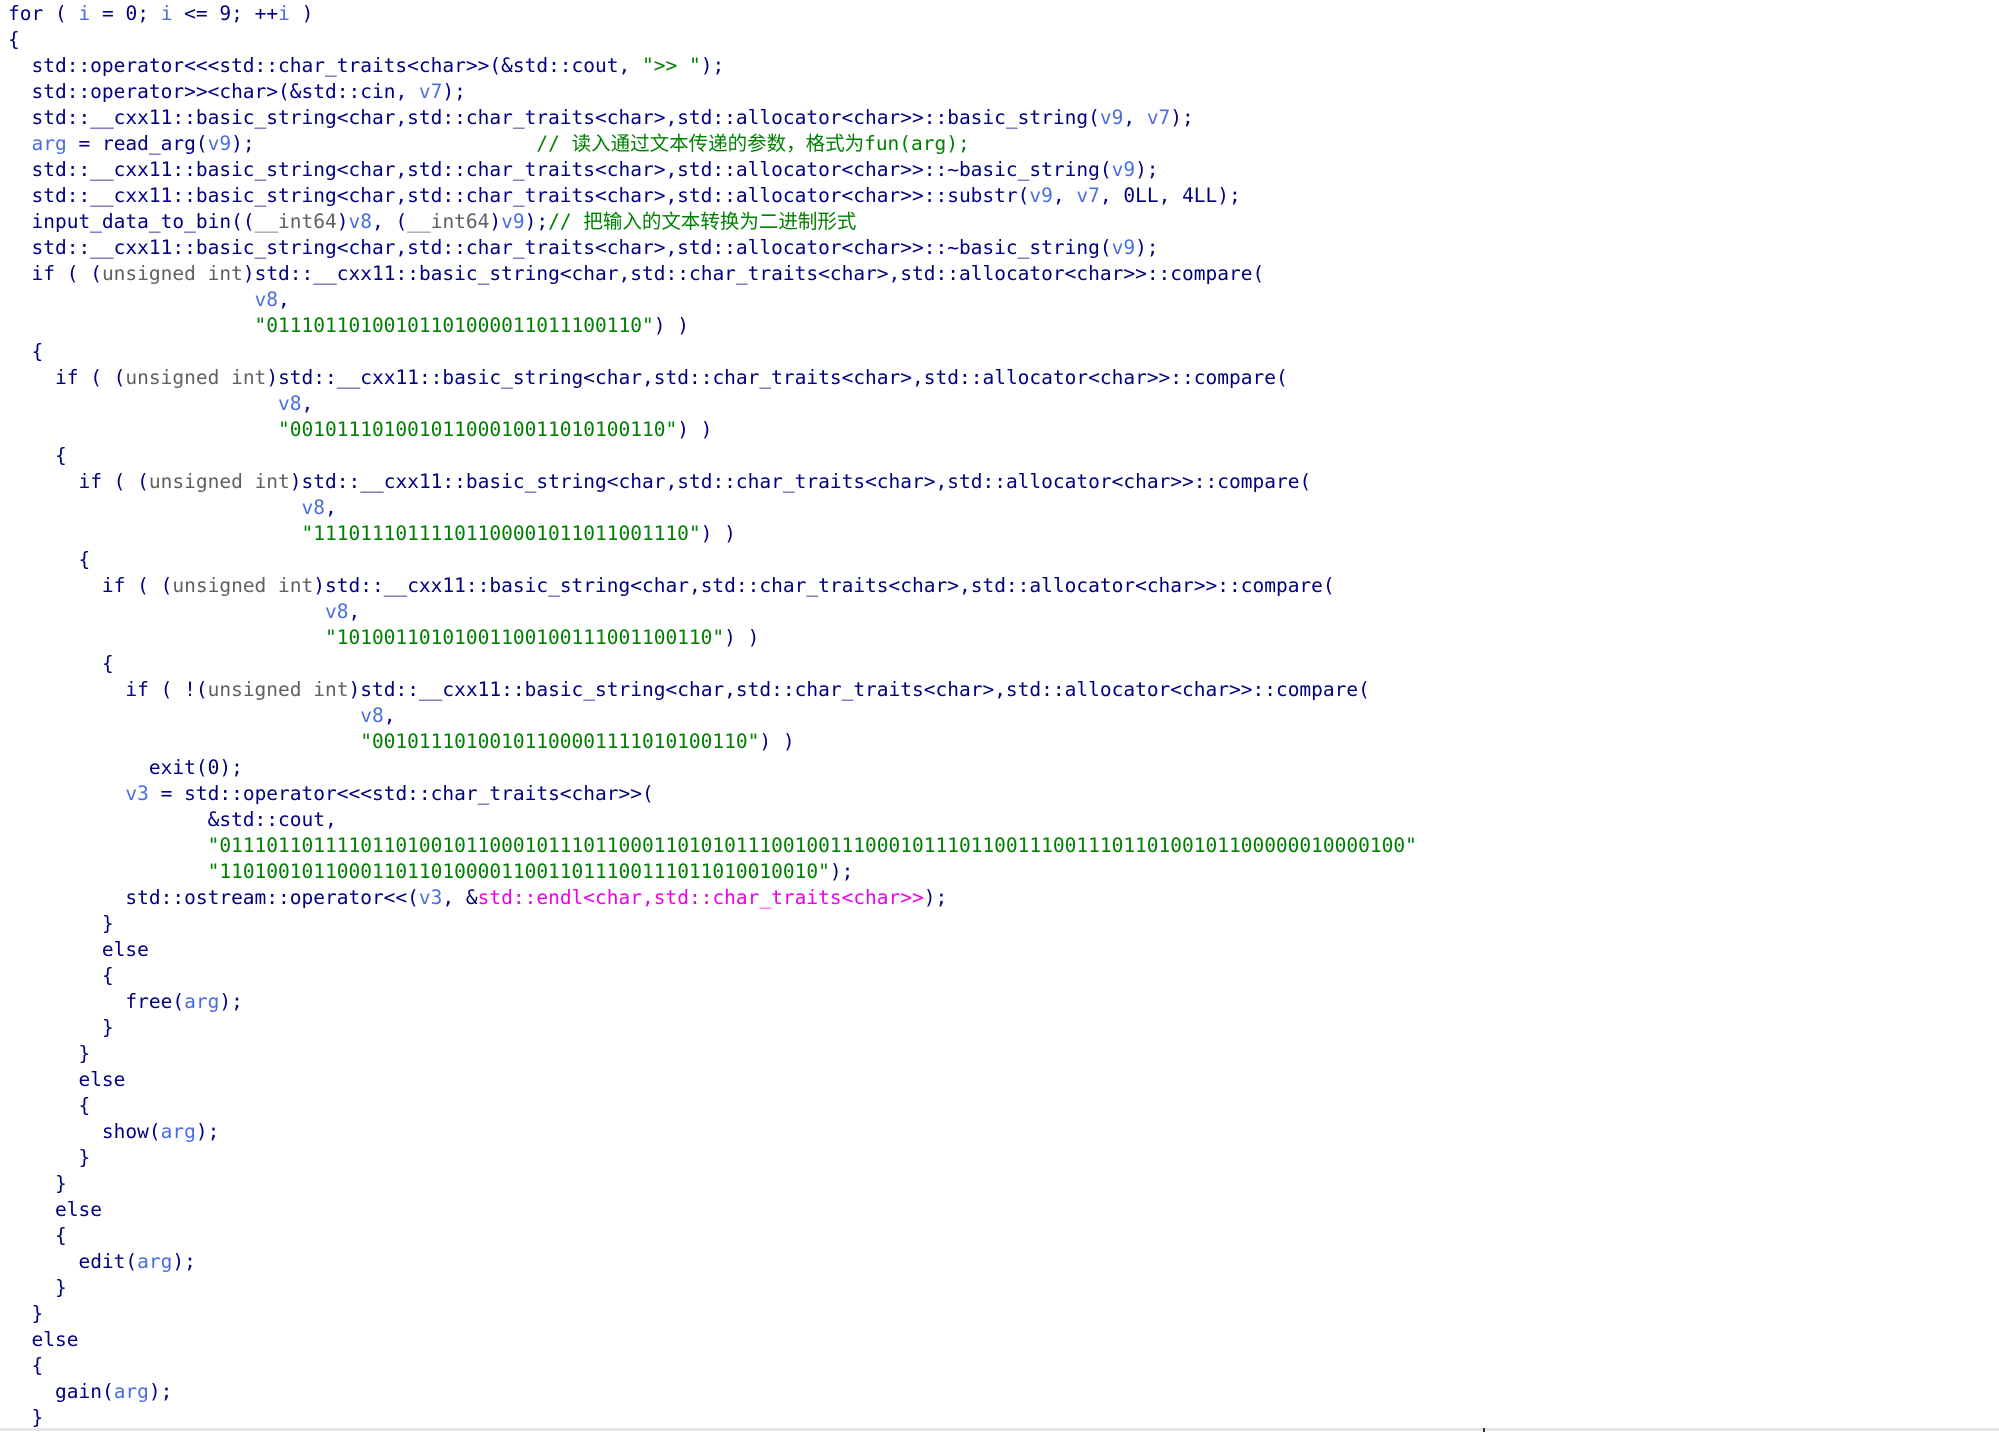 Image resolution: width=1999 pixels, height=1433 pixels. Describe the element at coordinates (501, 533) in the screenshot. I see `string-literal: "11101110111101100001011011001110"` at that location.